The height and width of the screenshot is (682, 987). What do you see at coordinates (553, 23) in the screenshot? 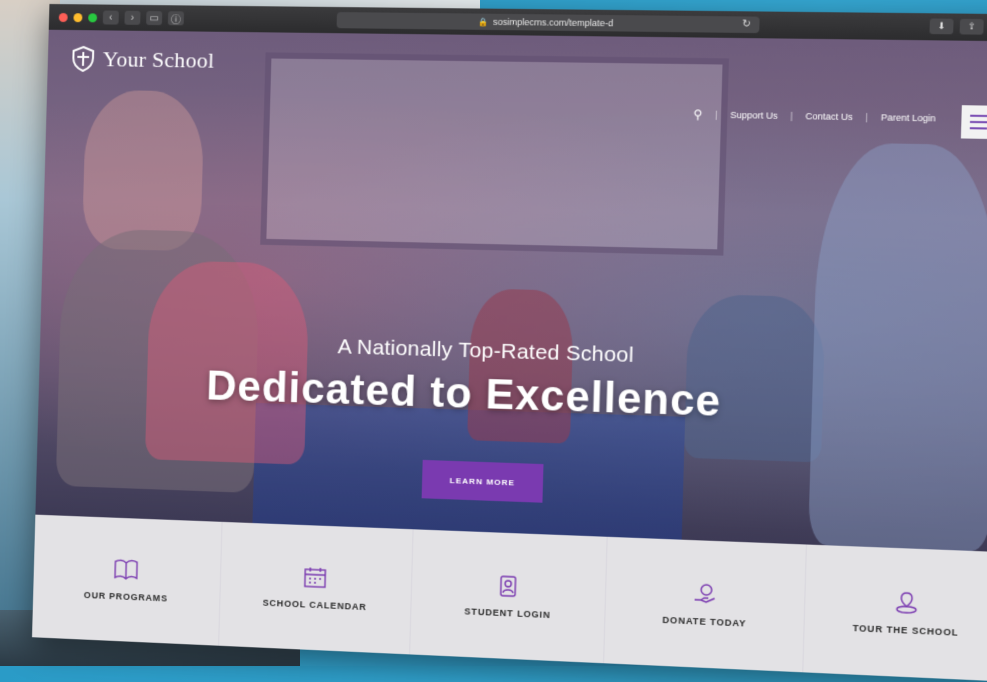
I see `url-text: sosimplecms.com/template-d` at bounding box center [553, 23].